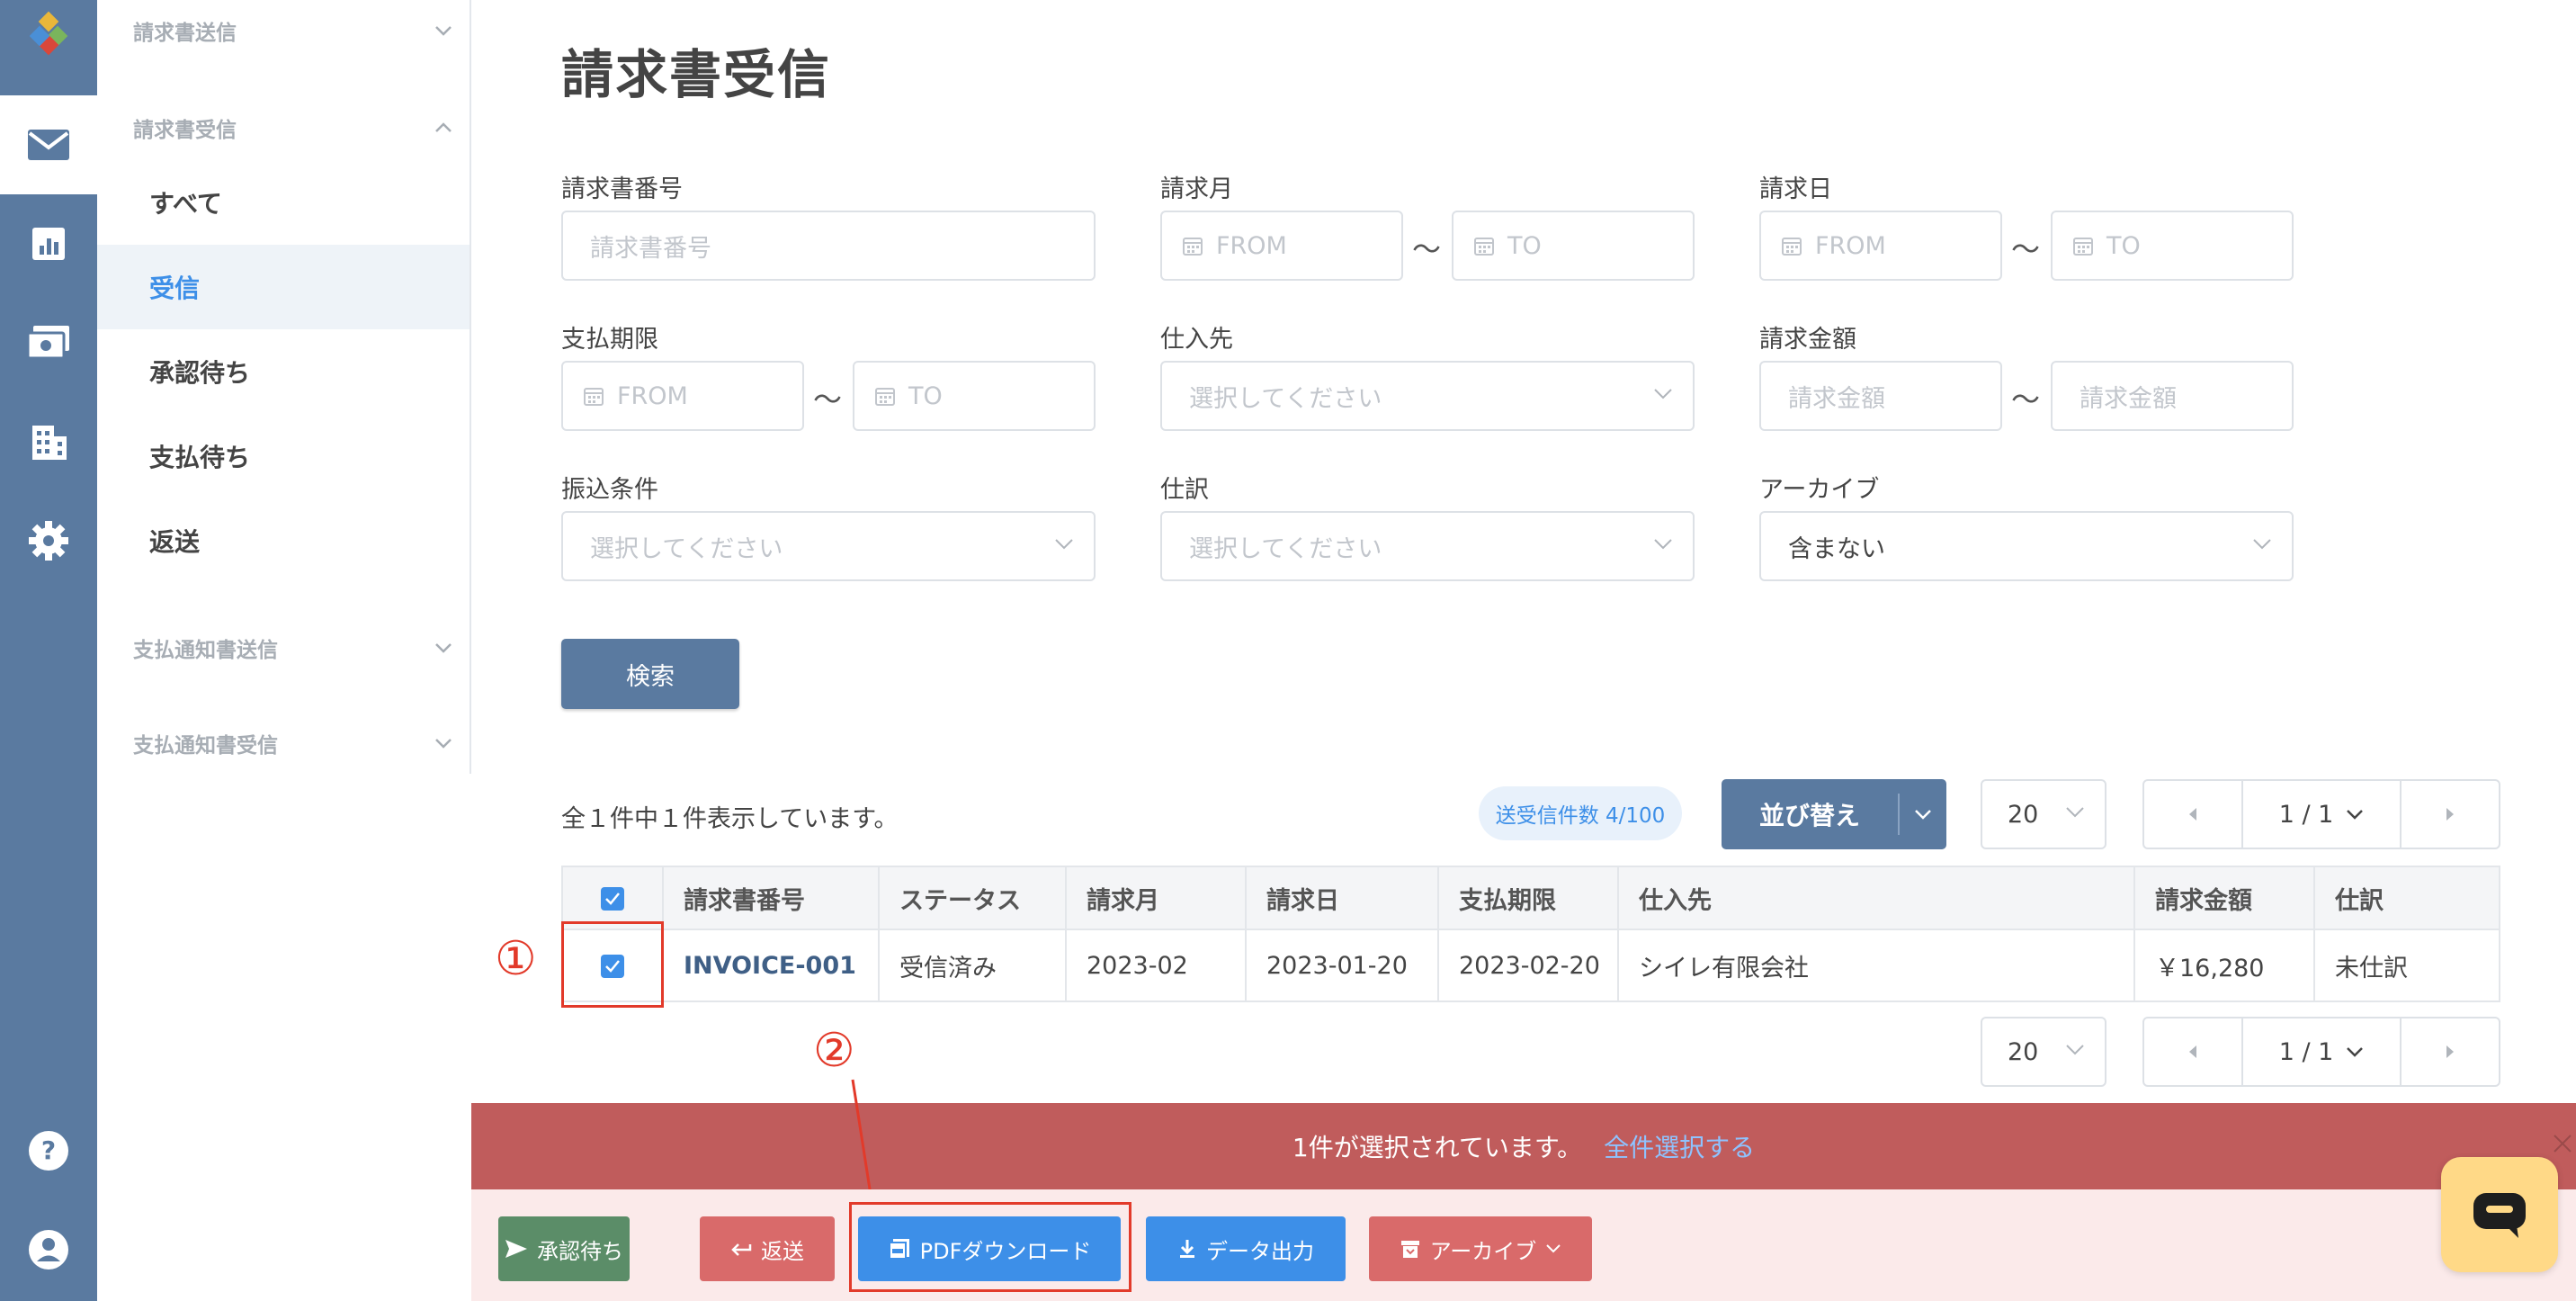  Describe the element at coordinates (1679, 1146) in the screenshot. I see `select-all-link: 全件選択する` at that location.